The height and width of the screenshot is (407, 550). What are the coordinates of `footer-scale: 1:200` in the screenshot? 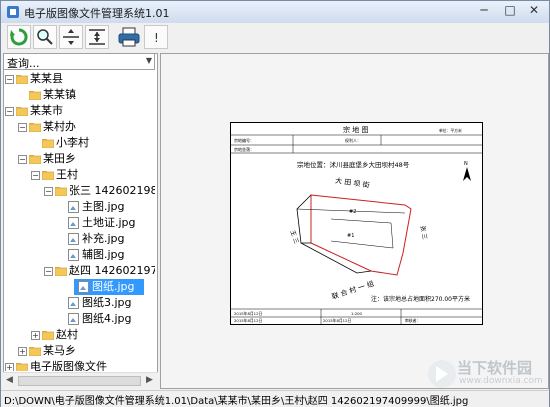 It's located at (357, 313).